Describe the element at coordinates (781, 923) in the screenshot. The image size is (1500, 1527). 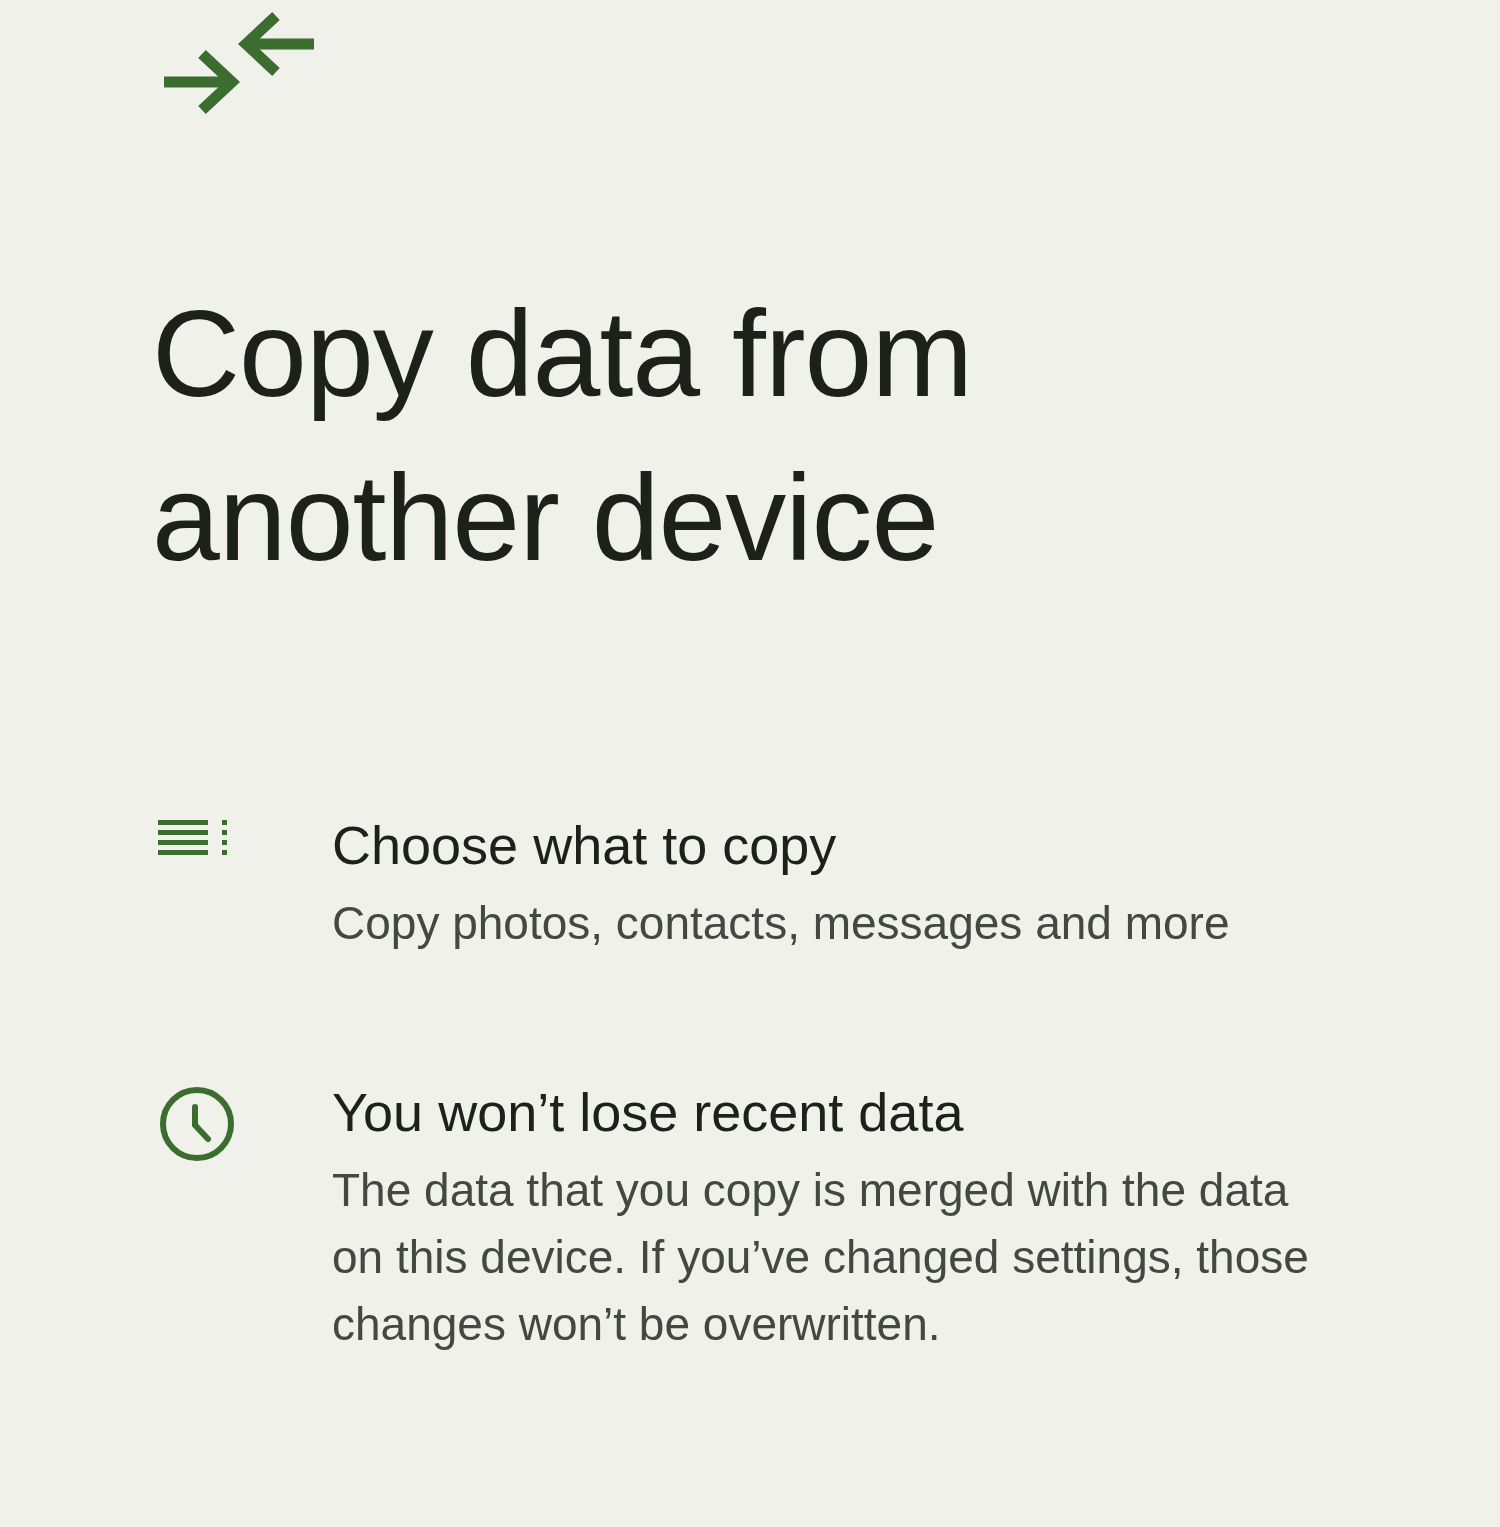
I see `feature-description: Copy photos, contacts, messages and more` at that location.